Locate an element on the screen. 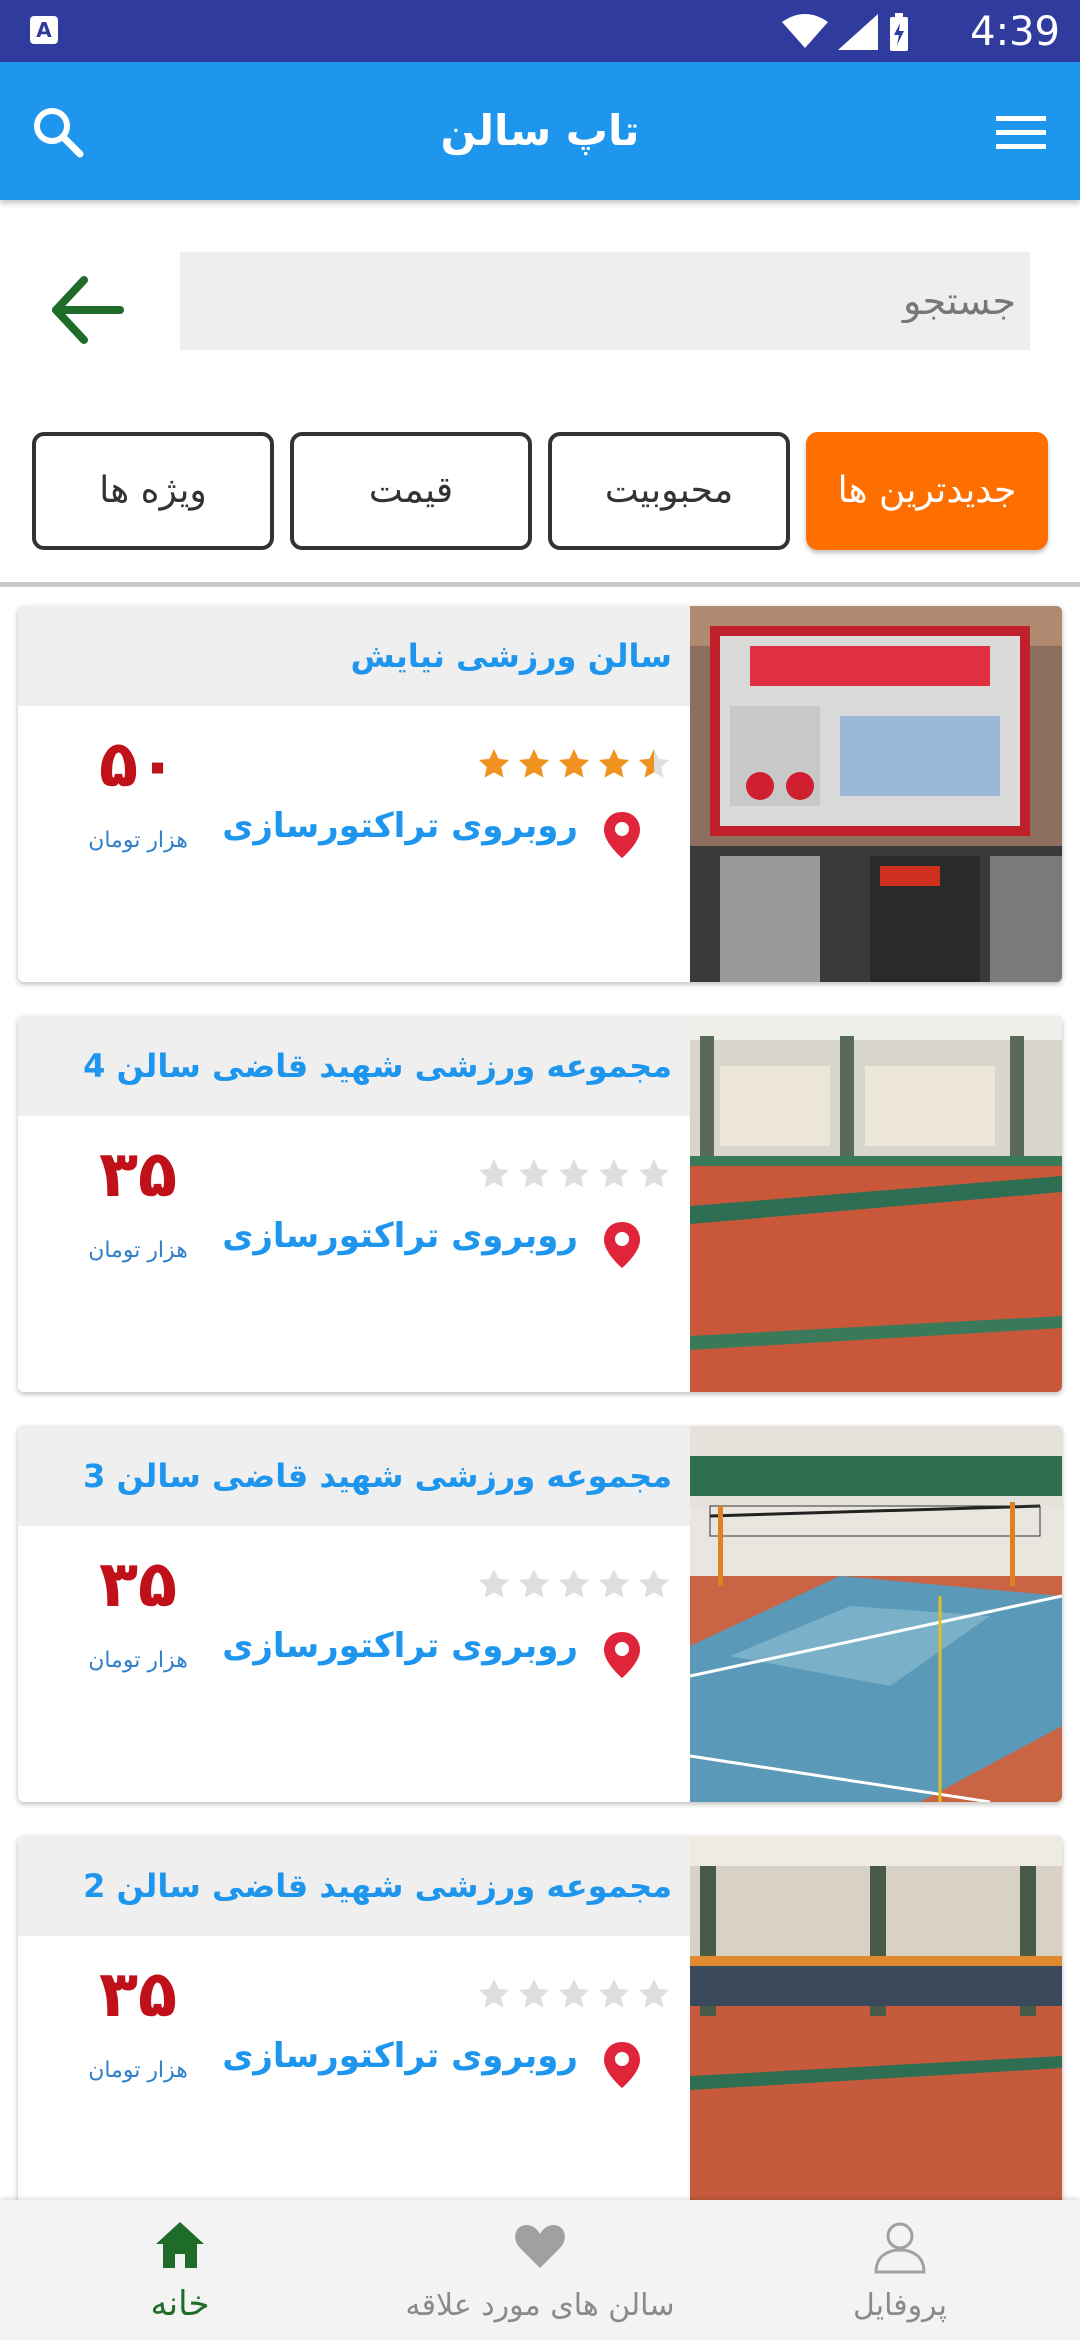 This screenshot has width=1080, height=2340. app-bar: تاپ سالن is located at coordinates (540, 131).